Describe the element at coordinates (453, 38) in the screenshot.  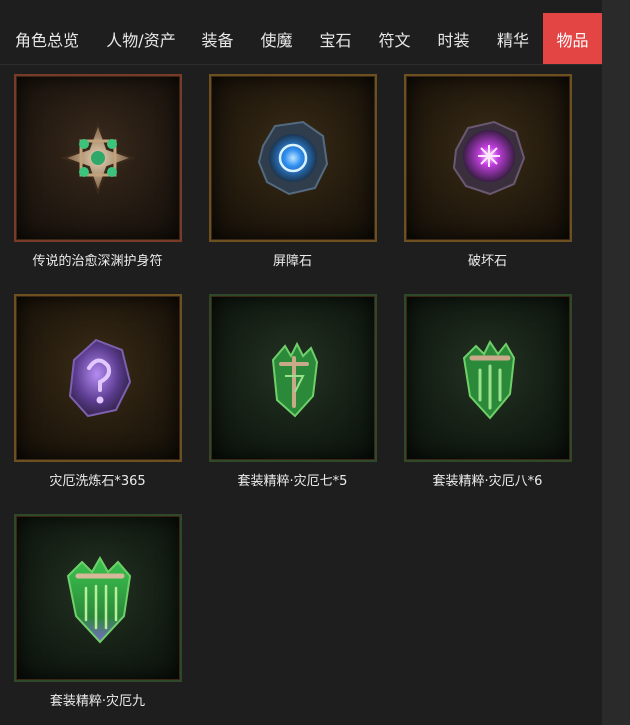
I see `tab-cosmetics: 时装` at that location.